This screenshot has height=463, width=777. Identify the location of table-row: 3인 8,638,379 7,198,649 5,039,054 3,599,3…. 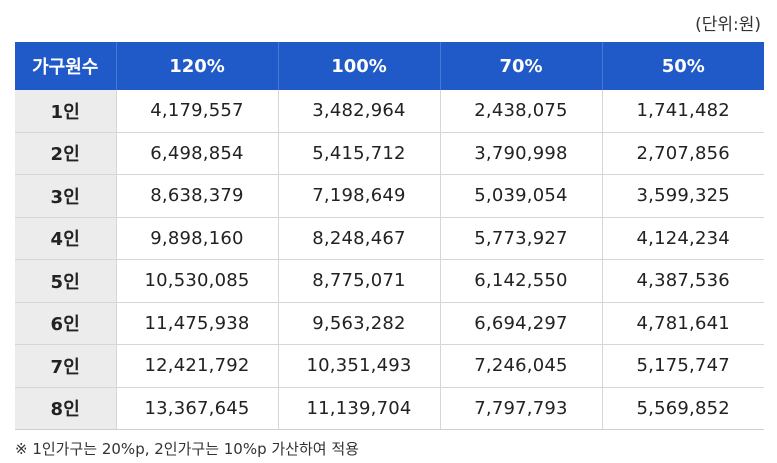
(389, 196).